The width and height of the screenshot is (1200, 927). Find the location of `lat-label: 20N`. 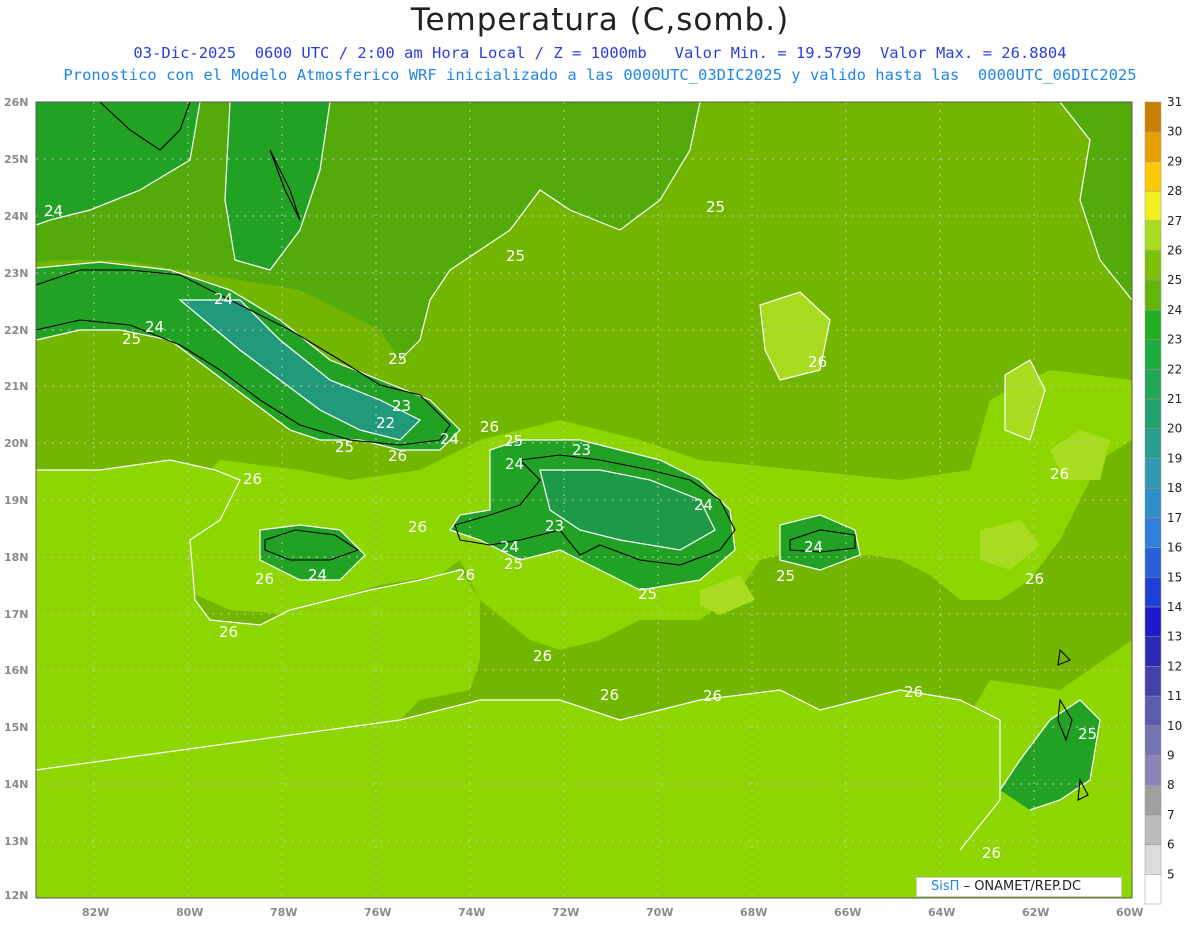

lat-label: 20N is located at coordinates (16, 443).